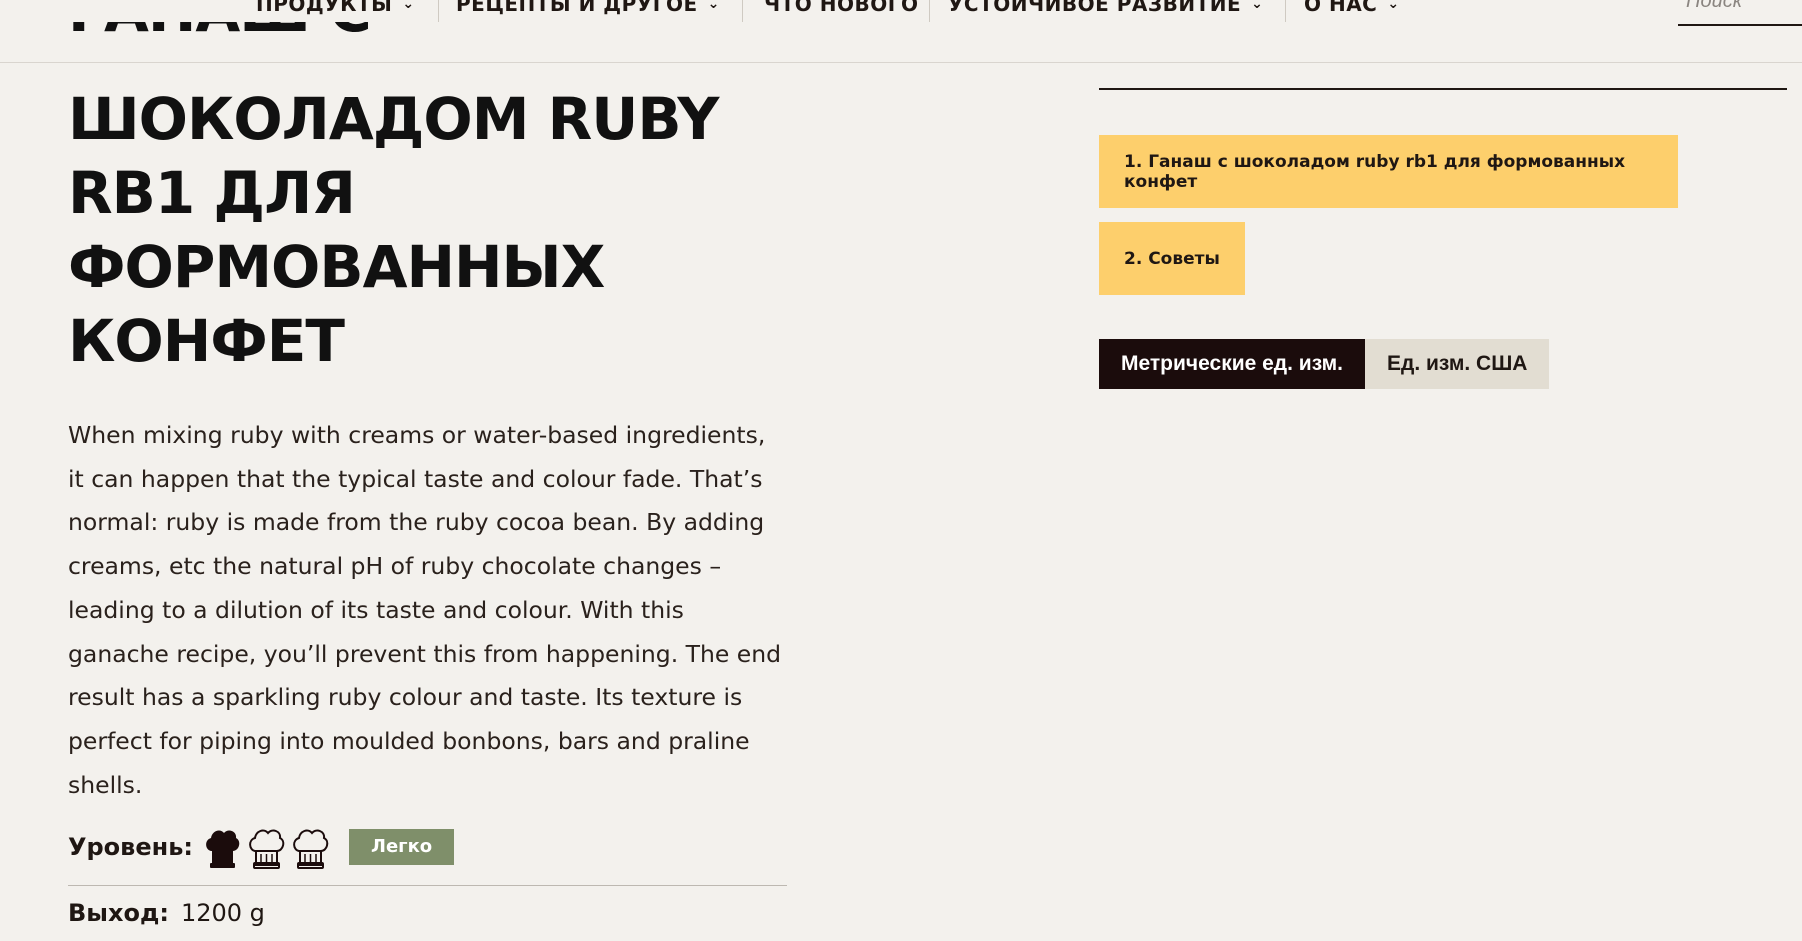  Describe the element at coordinates (841, 8) in the screenshot. I see `nav-item-label: ЧТО НОВОГО` at that location.